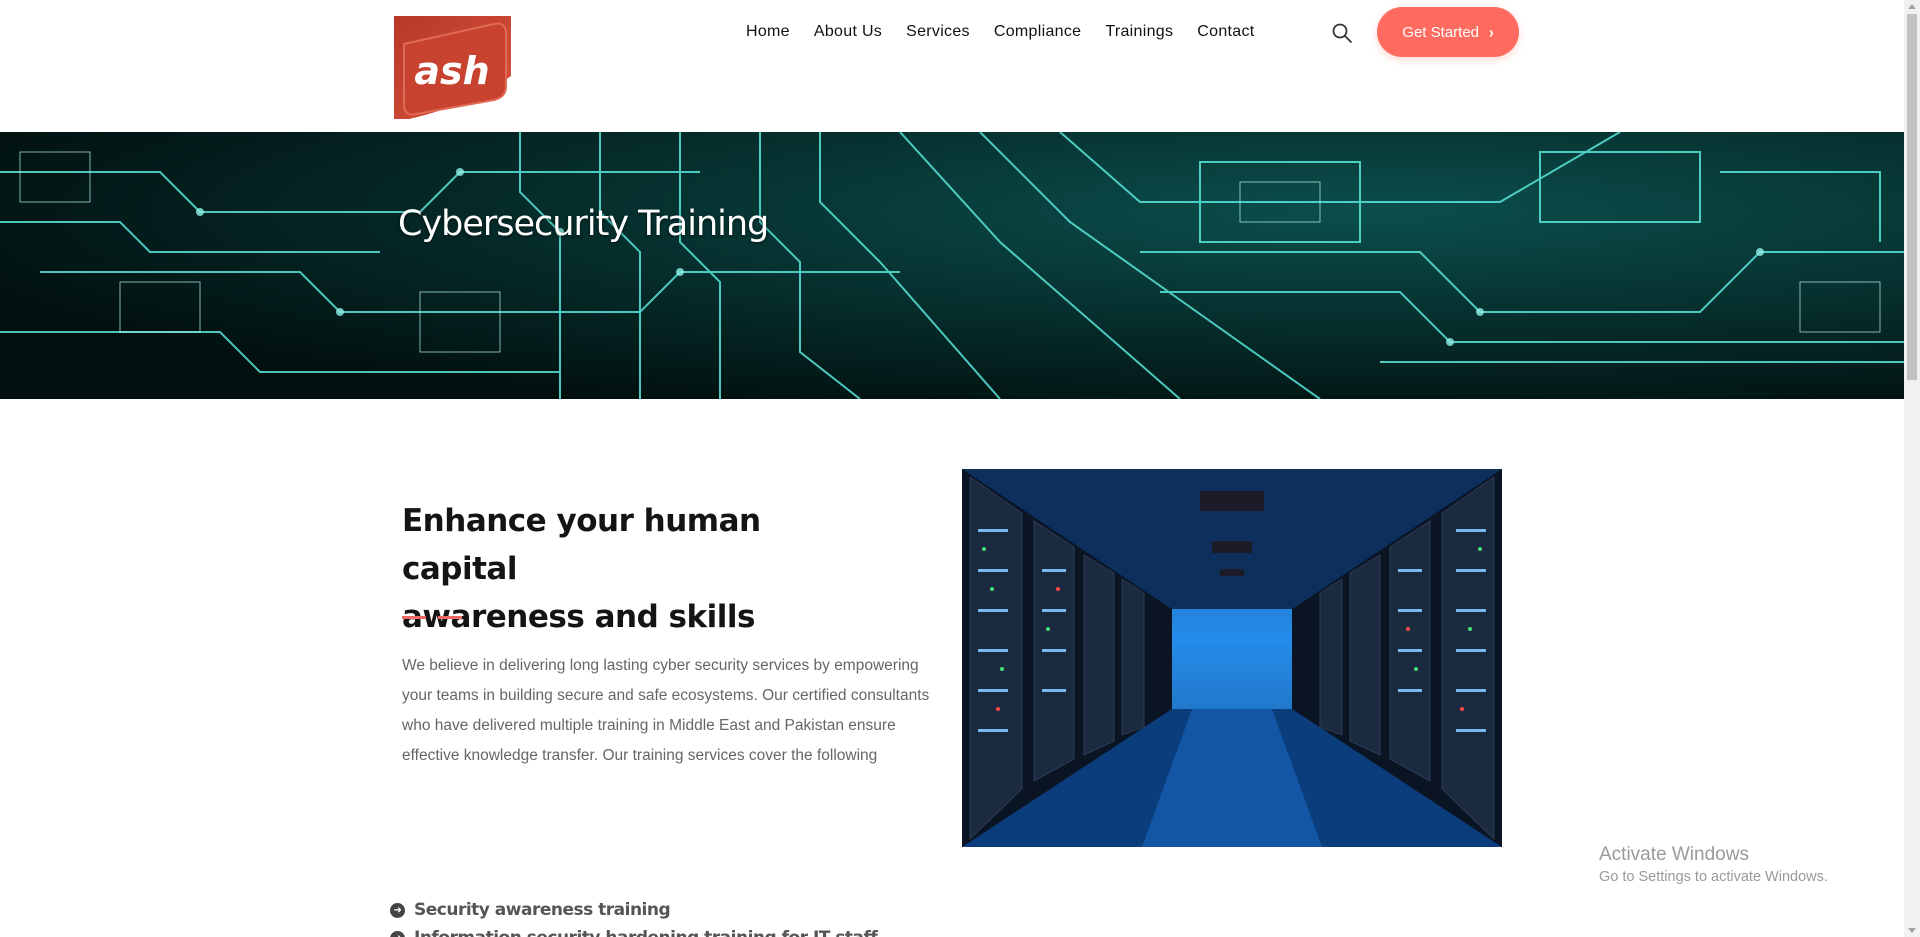  What do you see at coordinates (1912, 468) in the screenshot?
I see `vertical-scrollbar` at bounding box center [1912, 468].